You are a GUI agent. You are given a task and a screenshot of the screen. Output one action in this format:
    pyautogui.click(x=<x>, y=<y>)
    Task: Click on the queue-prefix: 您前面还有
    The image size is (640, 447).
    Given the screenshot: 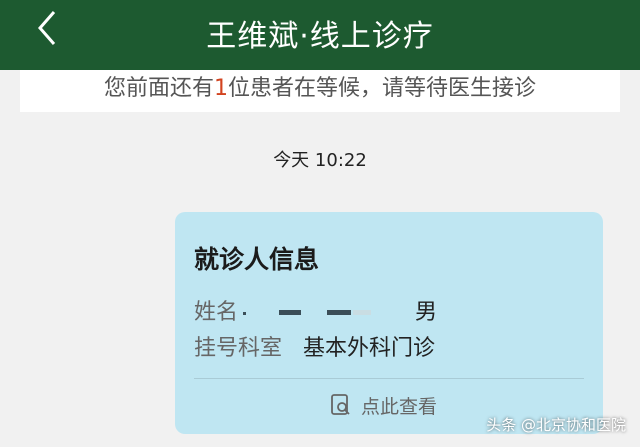 What is the action you would take?
    pyautogui.click(x=158, y=88)
    